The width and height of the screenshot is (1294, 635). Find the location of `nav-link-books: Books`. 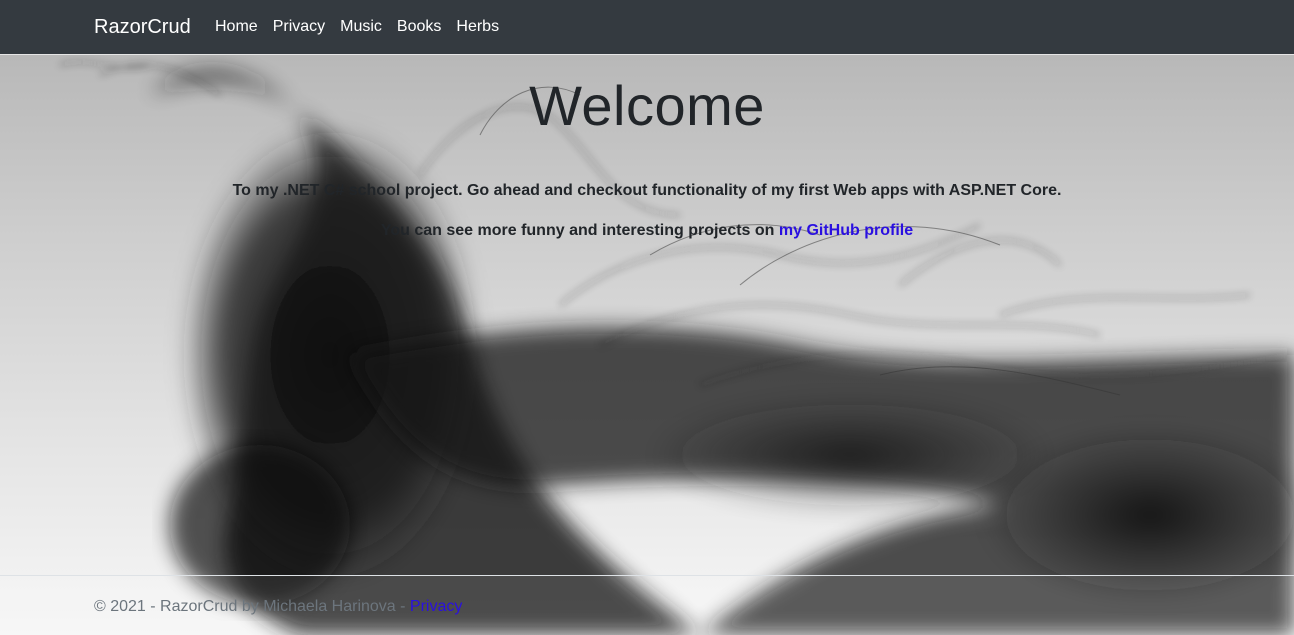

nav-link-books: Books is located at coordinates (419, 26).